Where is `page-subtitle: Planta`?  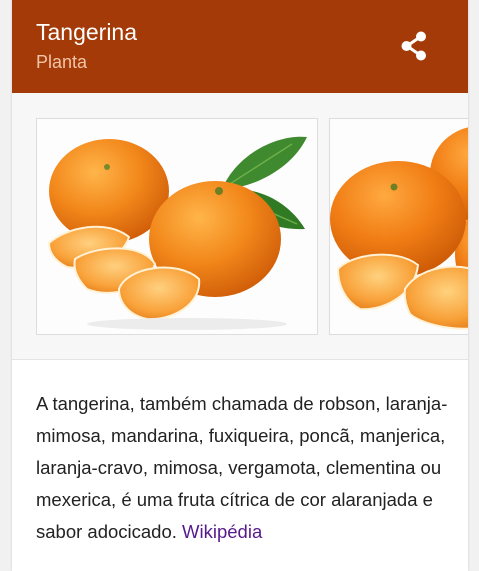
page-subtitle: Planta is located at coordinates (62, 62).